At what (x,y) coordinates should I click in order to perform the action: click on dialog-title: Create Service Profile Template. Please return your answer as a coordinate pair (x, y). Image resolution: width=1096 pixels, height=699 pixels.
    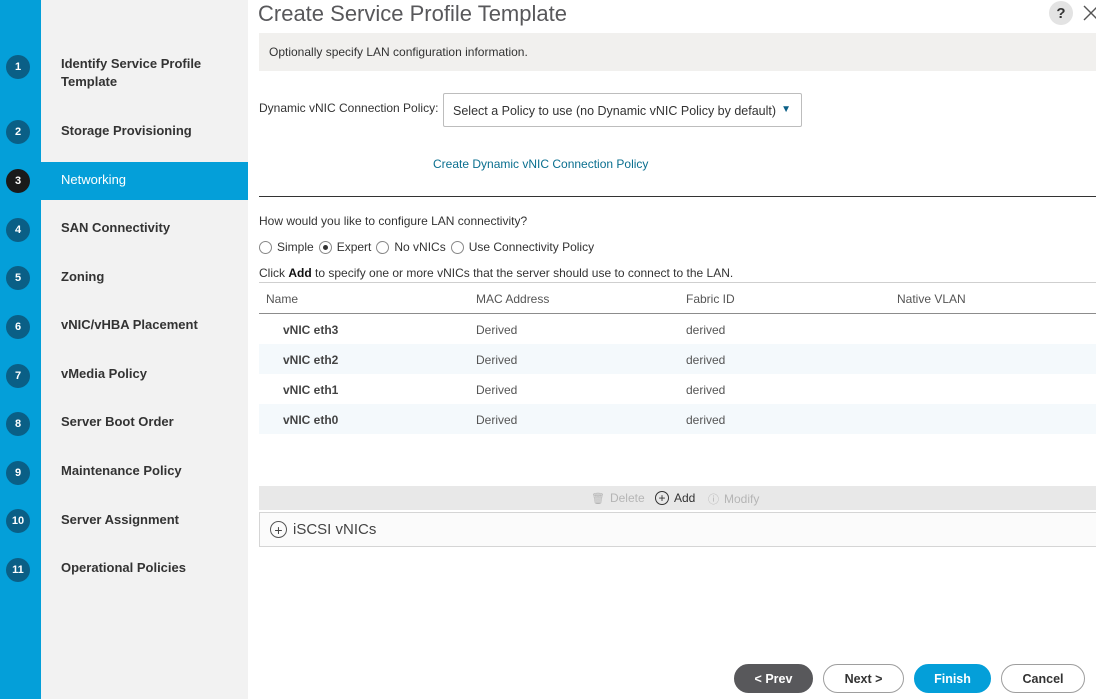
    Looking at the image, I should click on (412, 13).